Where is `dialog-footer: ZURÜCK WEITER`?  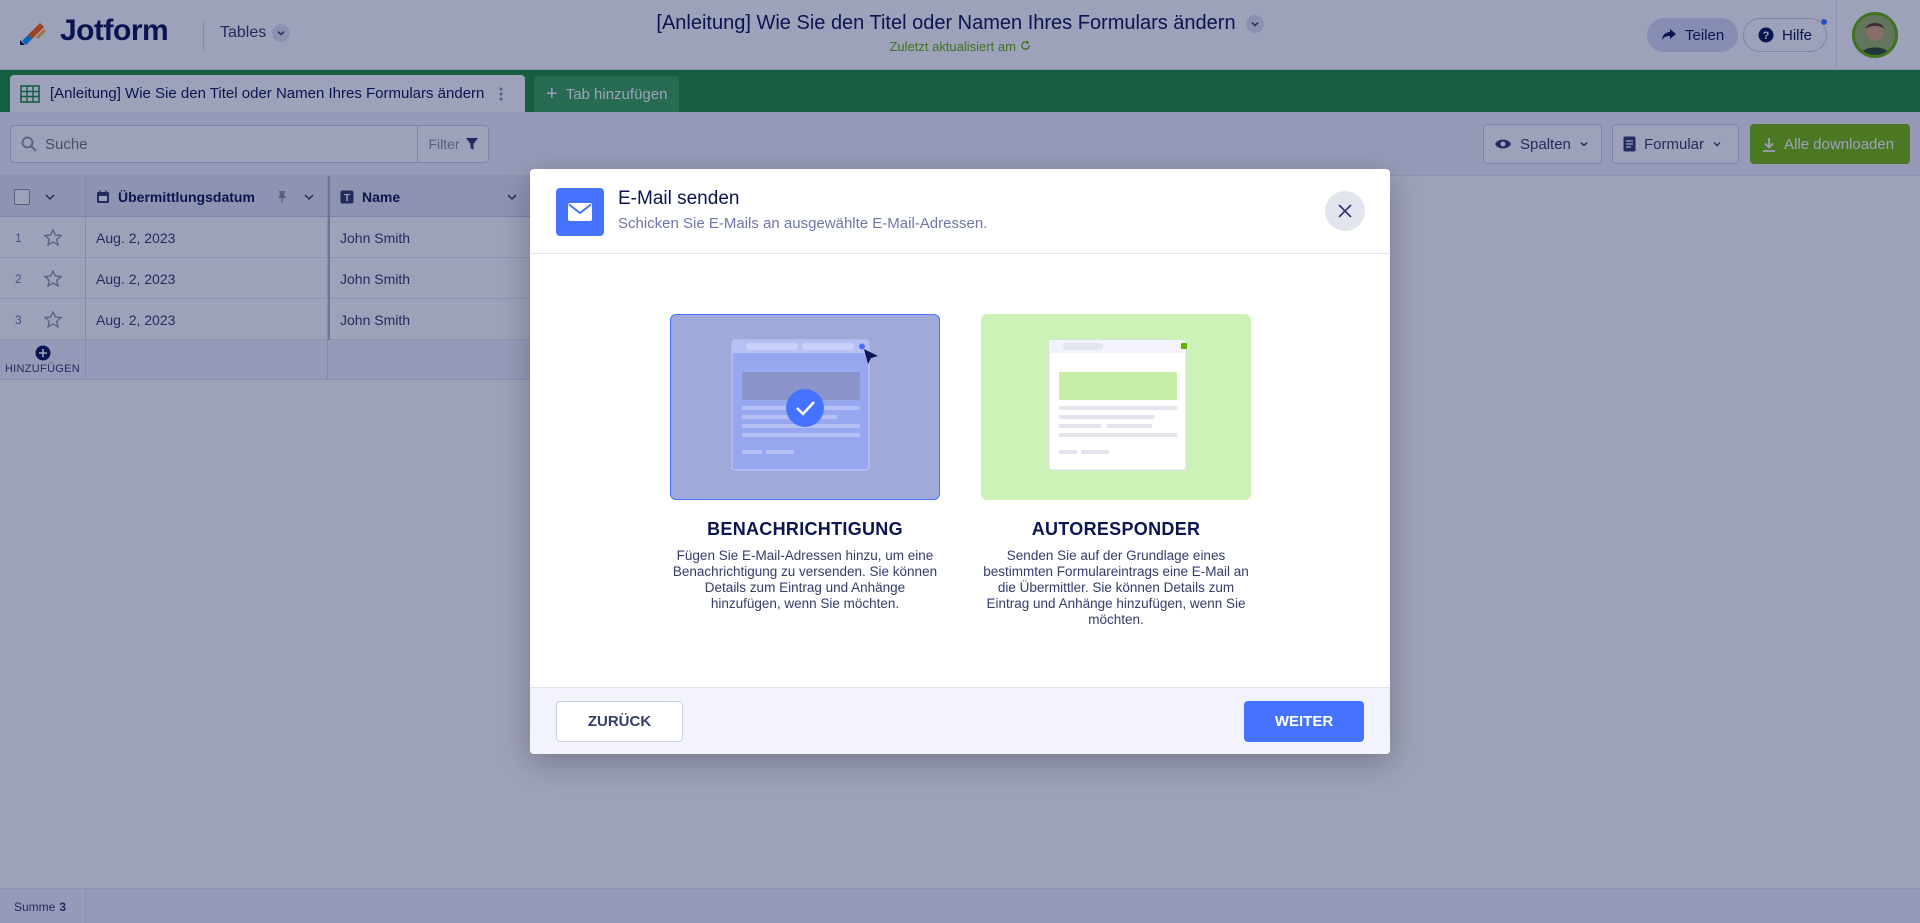
dialog-footer: ZURÜCK WEITER is located at coordinates (960, 720).